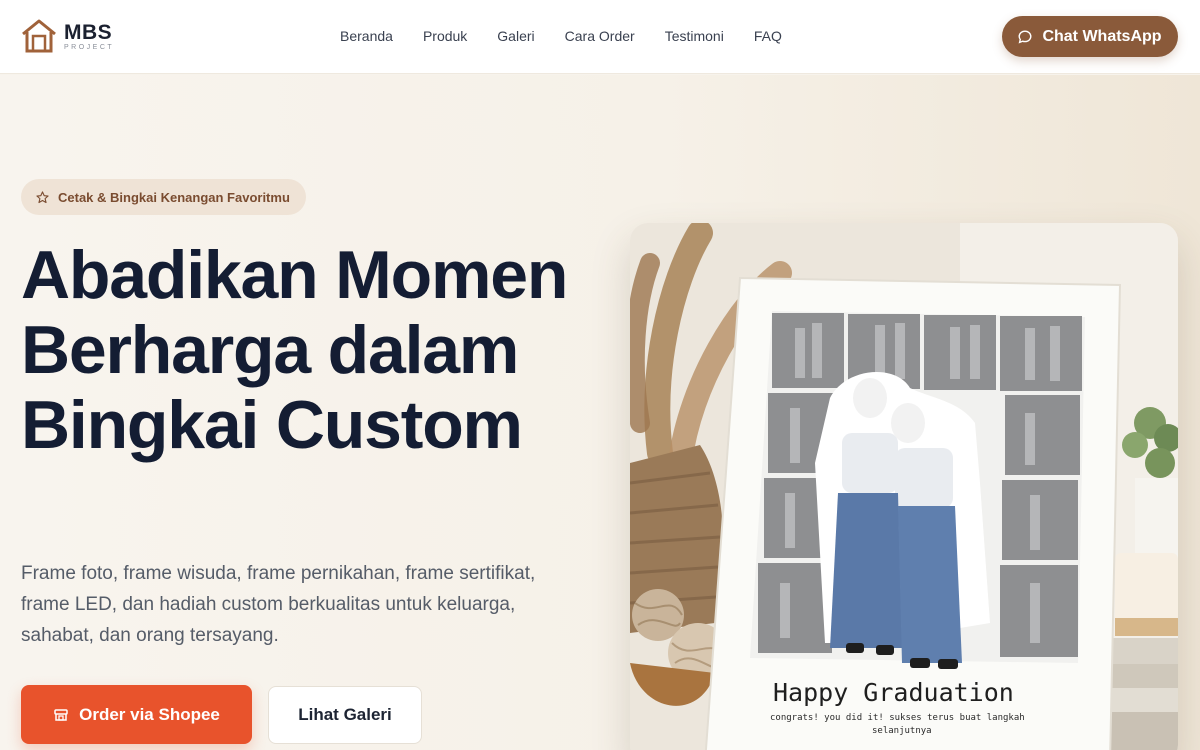 The image size is (1200, 750). Describe the element at coordinates (149, 714) in the screenshot. I see `order-via-shopee-label: Order via Shopee` at that location.